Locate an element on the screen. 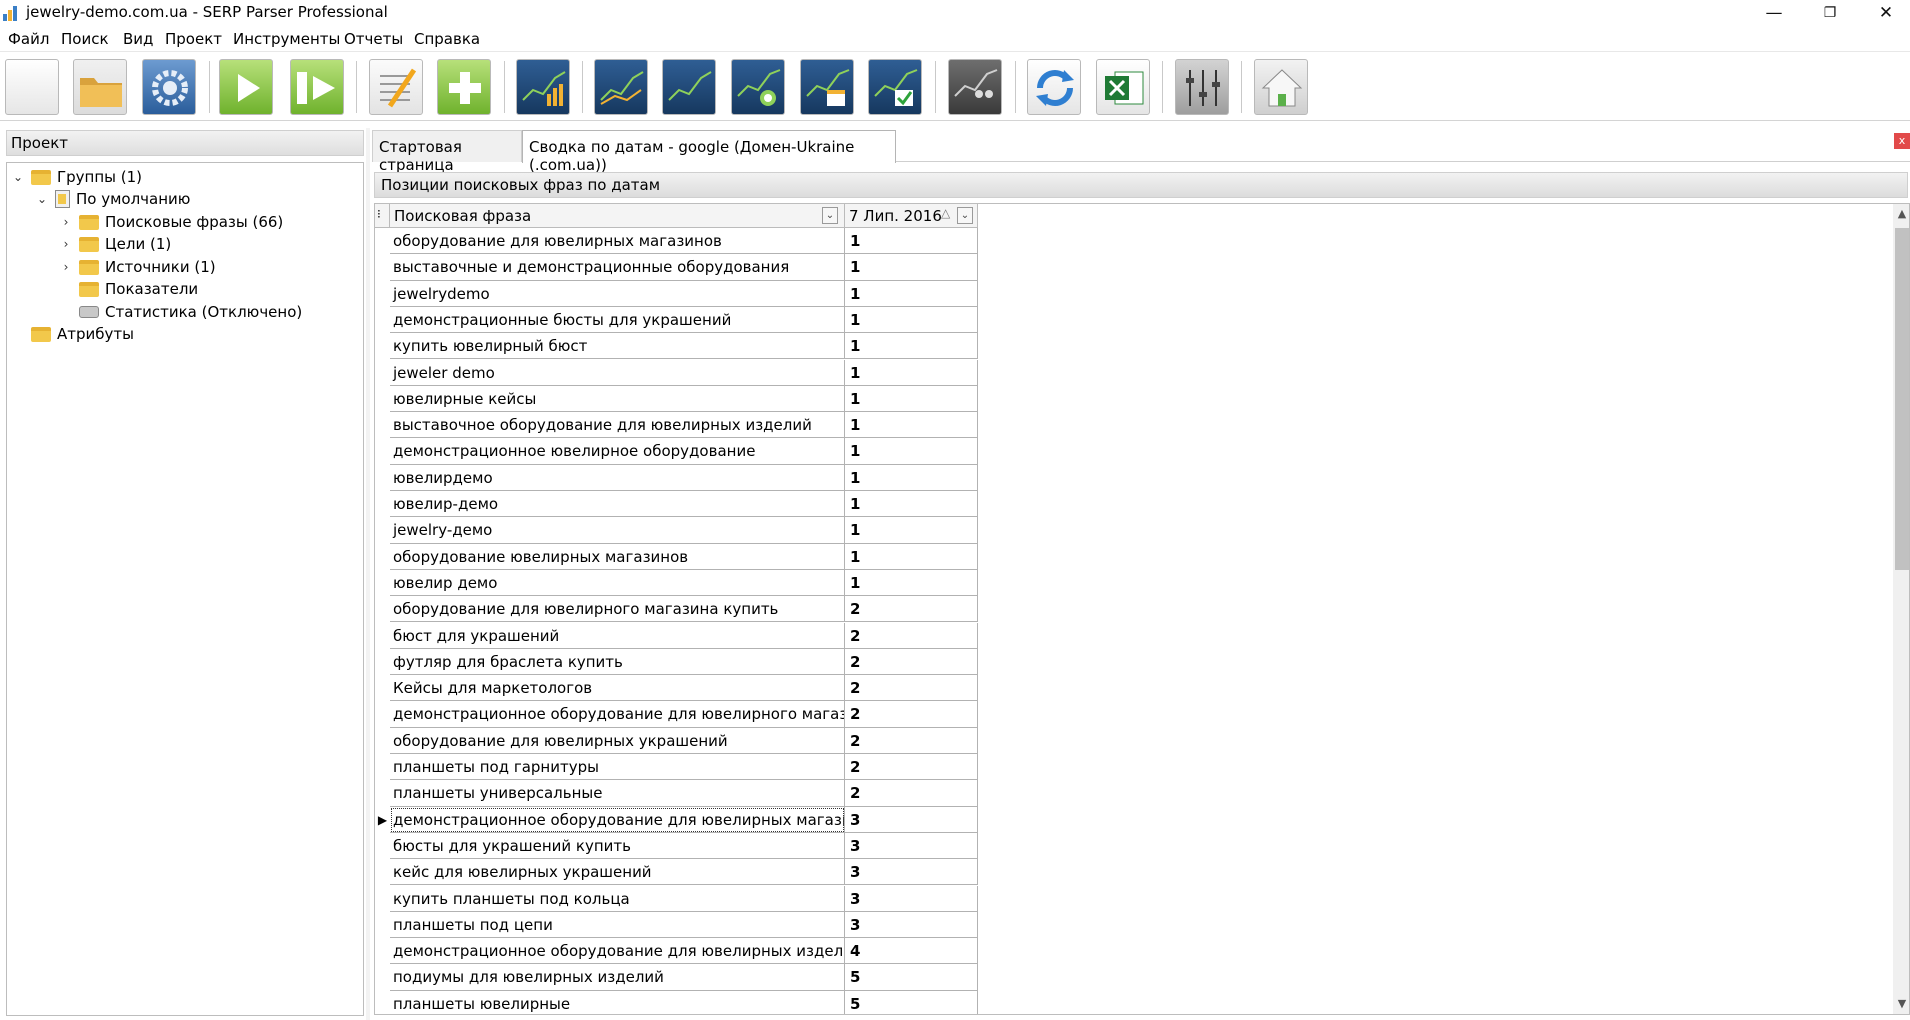  tab-start-page: Стартовая страница is located at coordinates (447, 152).